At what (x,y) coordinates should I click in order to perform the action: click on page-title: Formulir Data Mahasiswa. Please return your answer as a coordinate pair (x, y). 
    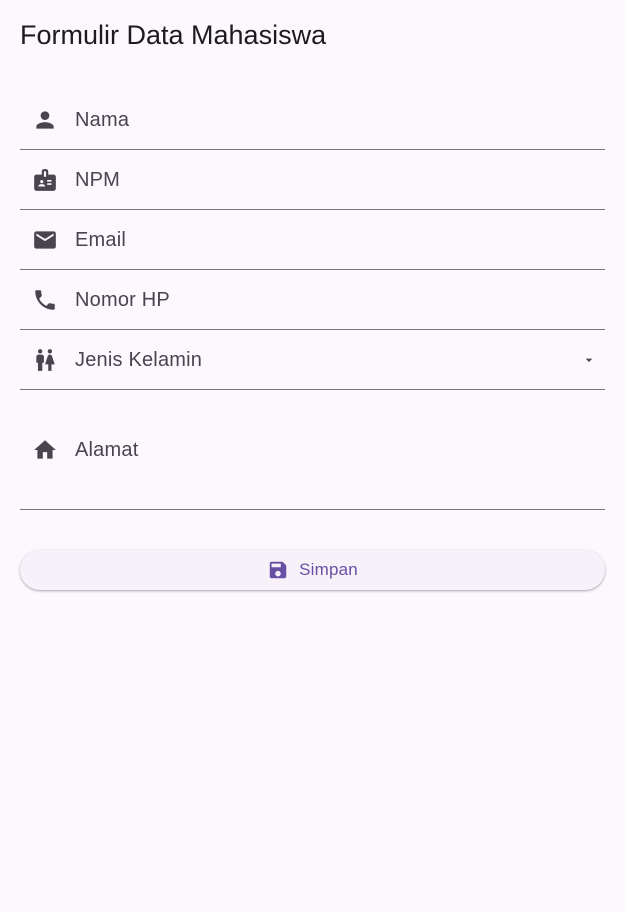
    Looking at the image, I should click on (173, 35).